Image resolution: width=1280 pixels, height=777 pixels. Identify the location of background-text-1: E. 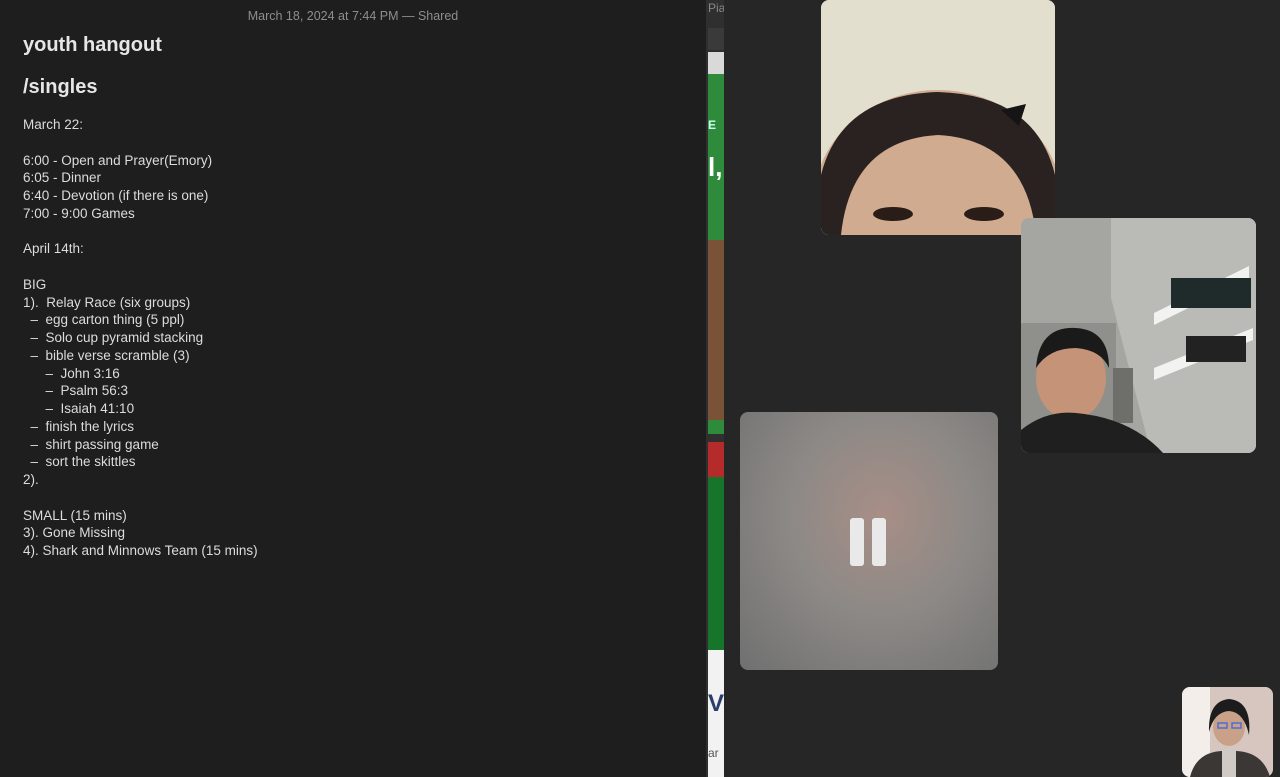
(712, 125).